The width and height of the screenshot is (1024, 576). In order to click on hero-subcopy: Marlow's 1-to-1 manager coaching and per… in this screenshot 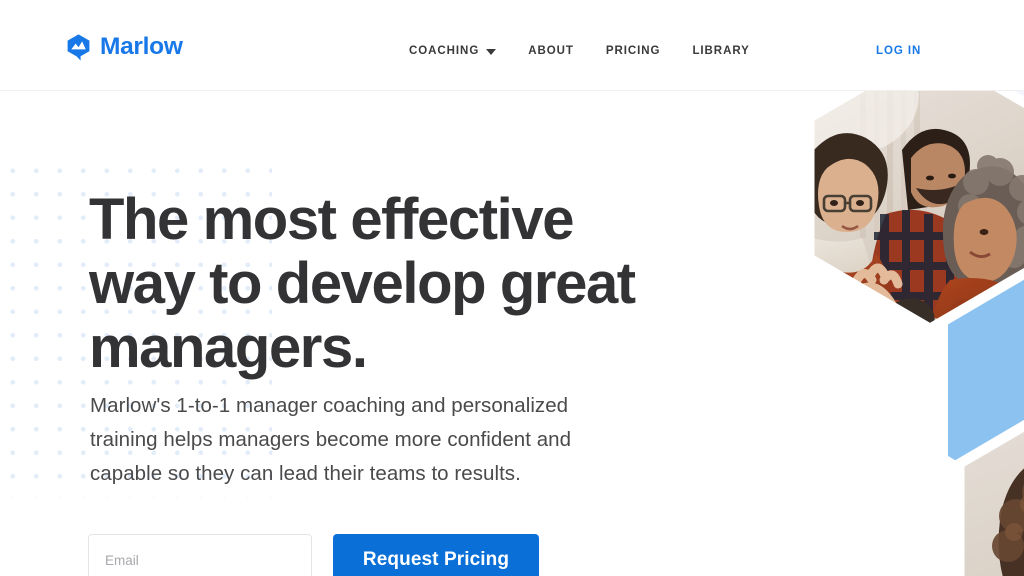, I will do `click(331, 439)`.